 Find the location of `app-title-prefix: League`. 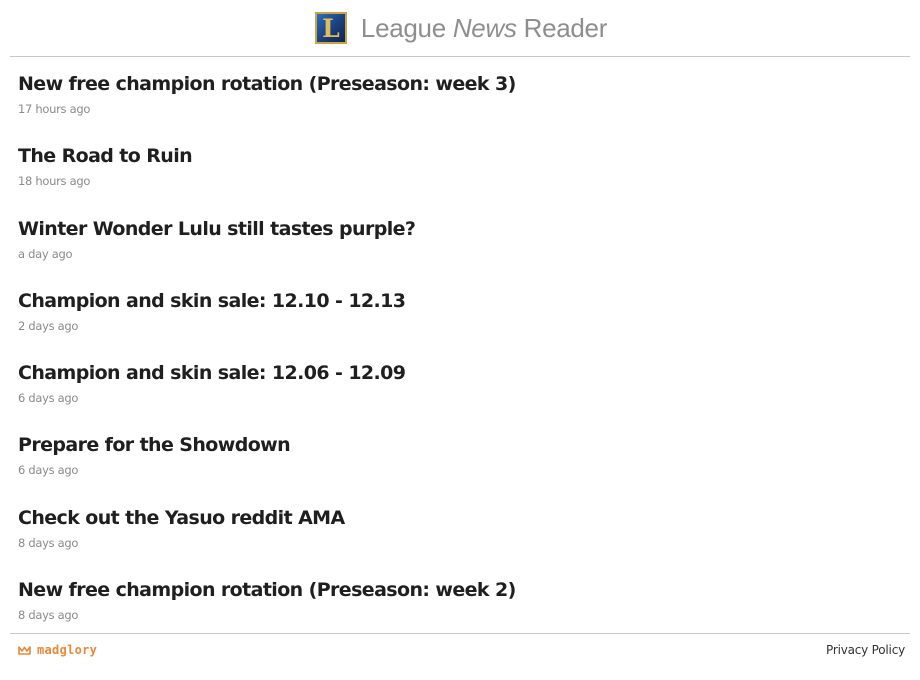

app-title-prefix: League is located at coordinates (403, 27).